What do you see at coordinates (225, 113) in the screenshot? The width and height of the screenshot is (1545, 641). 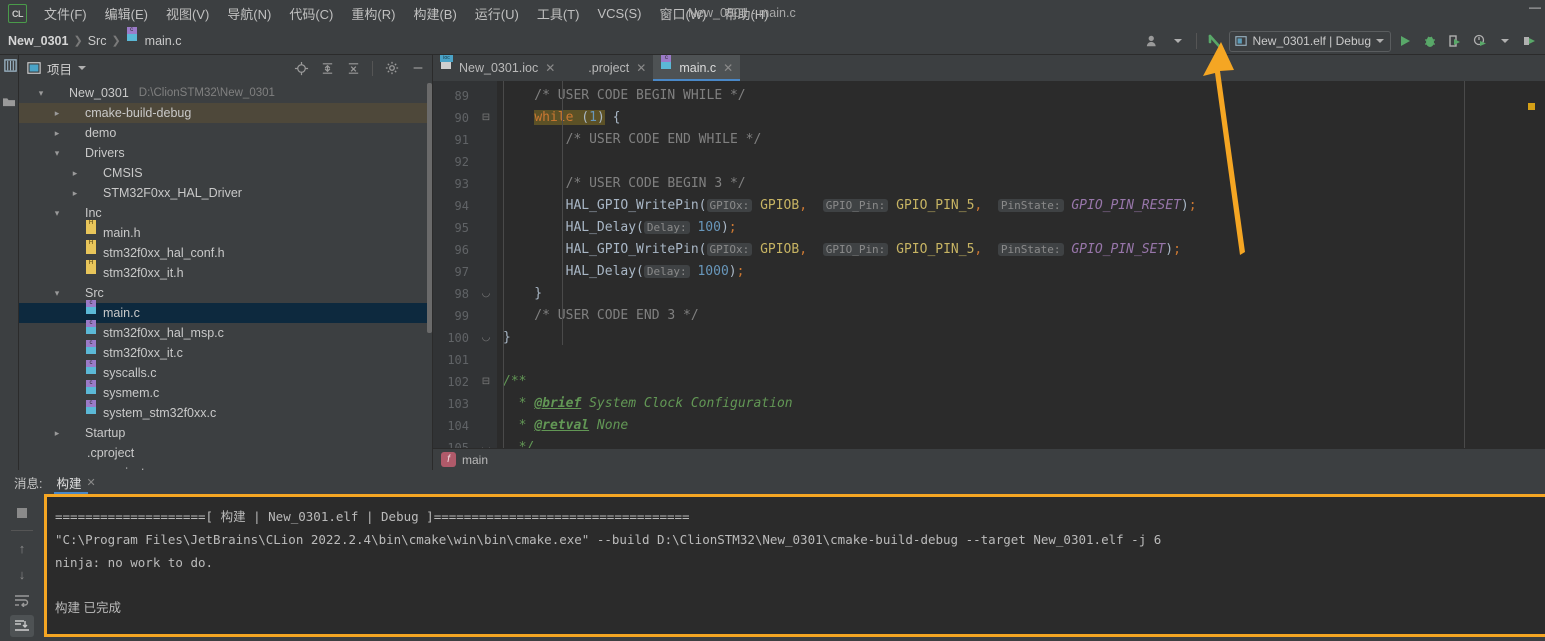 I see `tree-row-cmake-build-debug: ▸ cmake-build-debug` at bounding box center [225, 113].